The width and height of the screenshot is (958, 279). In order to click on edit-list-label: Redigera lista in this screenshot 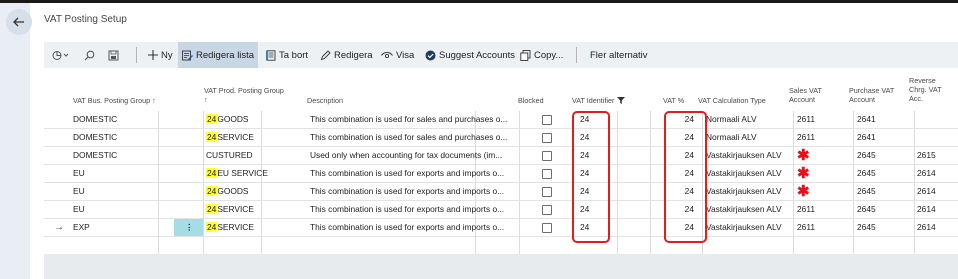, I will do `click(225, 55)`.